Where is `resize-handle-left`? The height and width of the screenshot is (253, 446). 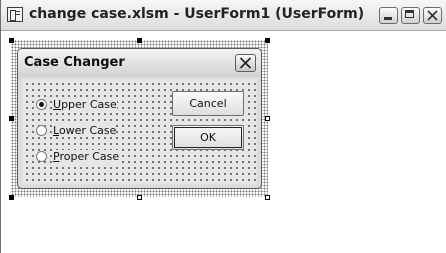
resize-handle-left is located at coordinates (11, 118).